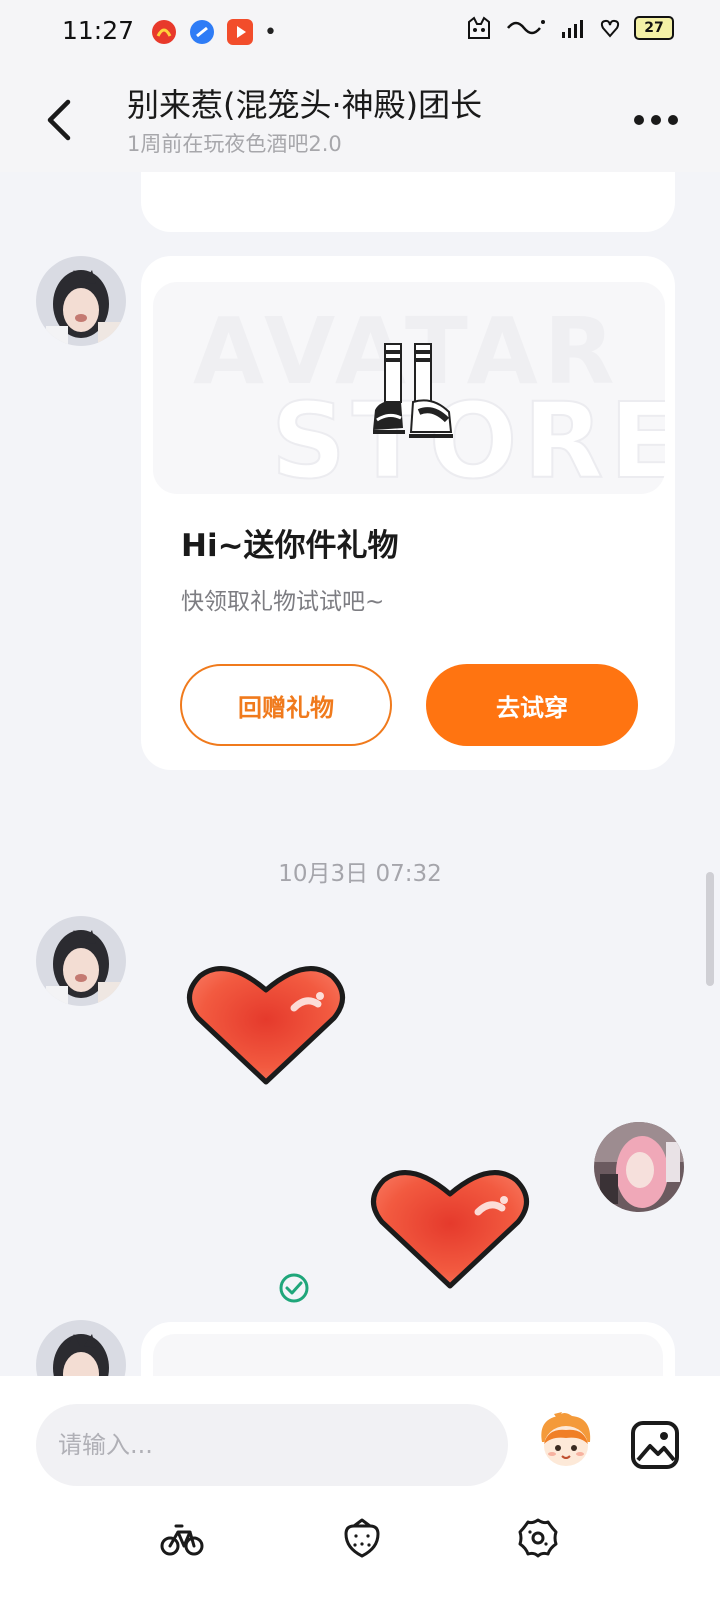 The image size is (720, 1612). Describe the element at coordinates (286, 705) in the screenshot. I see `return-gift-button: 回赠礼物` at that location.